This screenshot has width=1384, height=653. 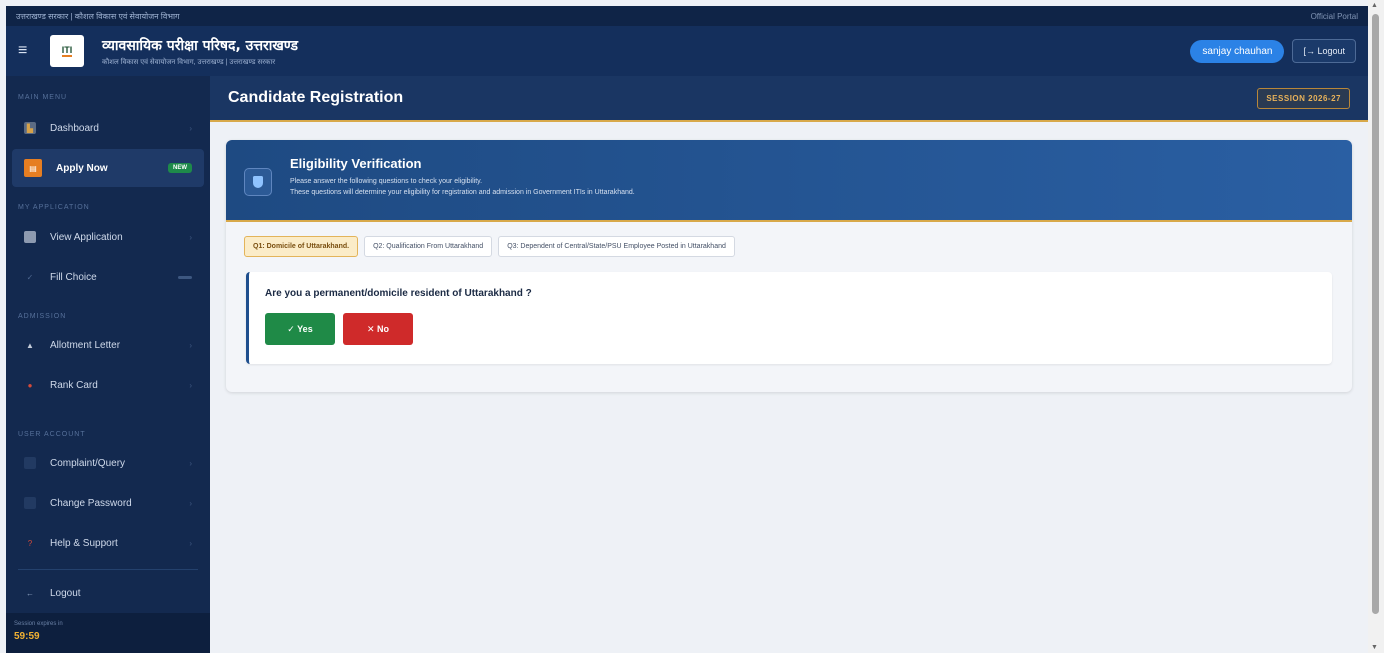 I want to click on page-header: Candidate Registration SESSION 2026-27, so click(x=789, y=99).